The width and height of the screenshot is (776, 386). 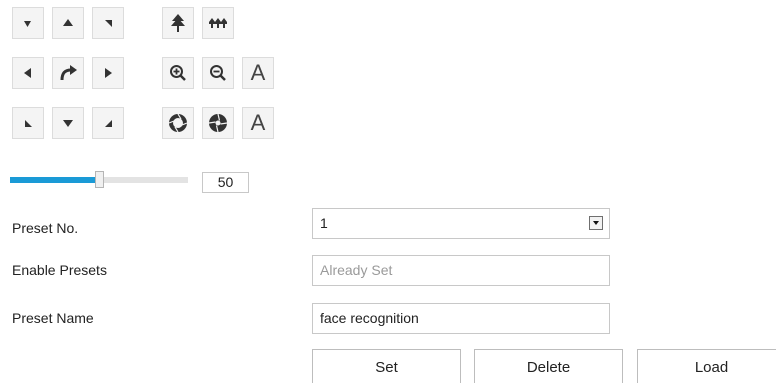 I want to click on delete-button: Delete, so click(x=548, y=366).